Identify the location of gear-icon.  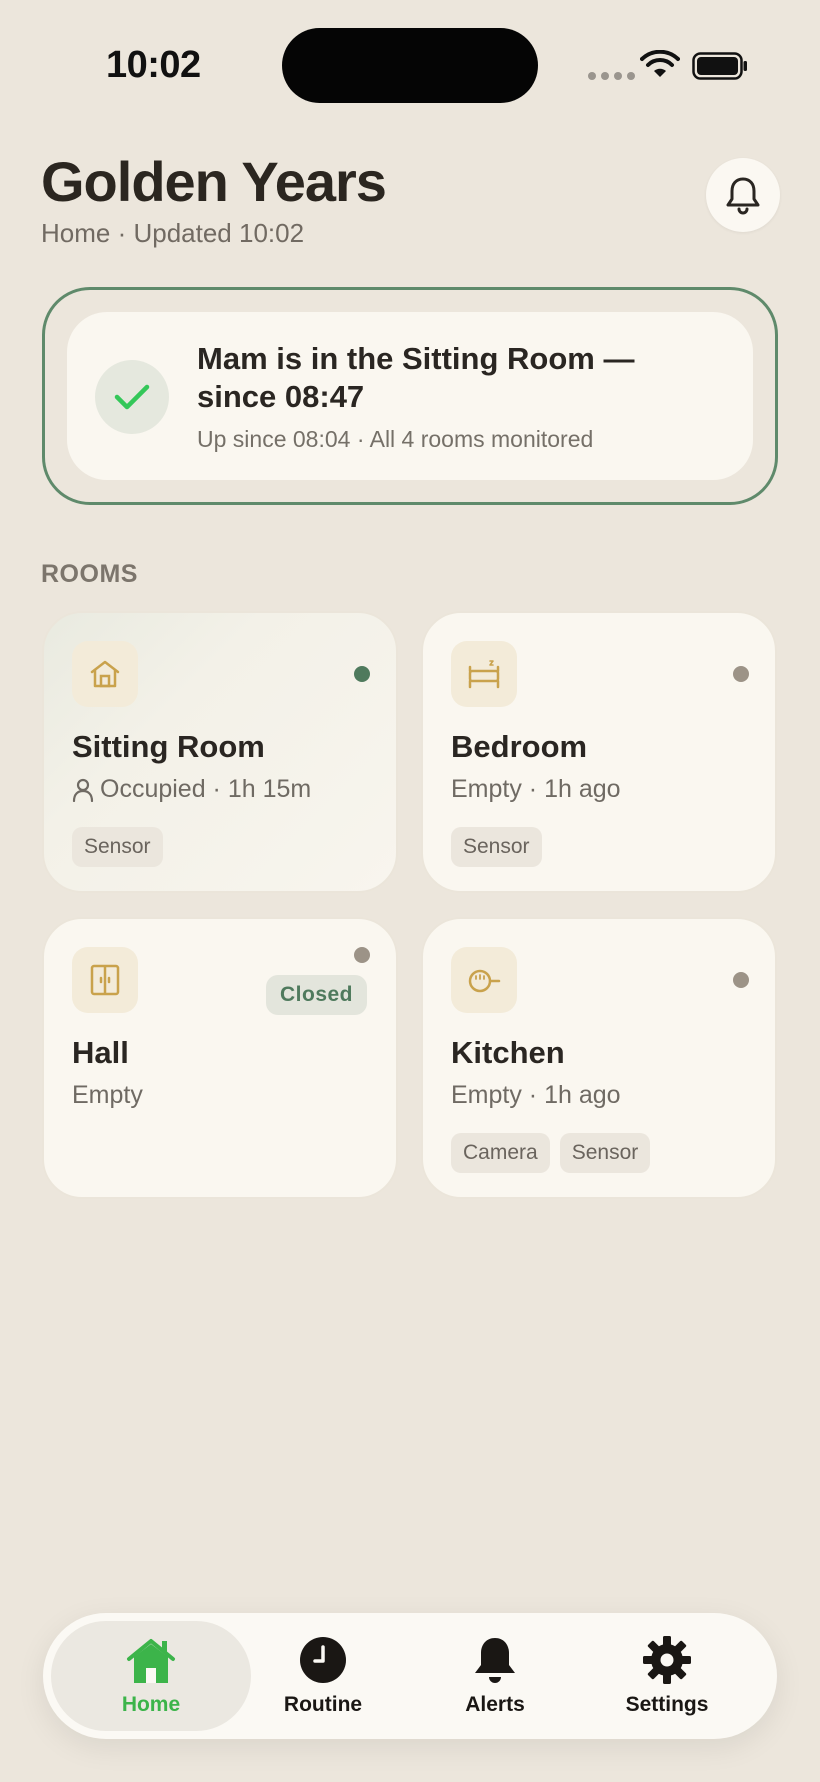
(667, 1660).